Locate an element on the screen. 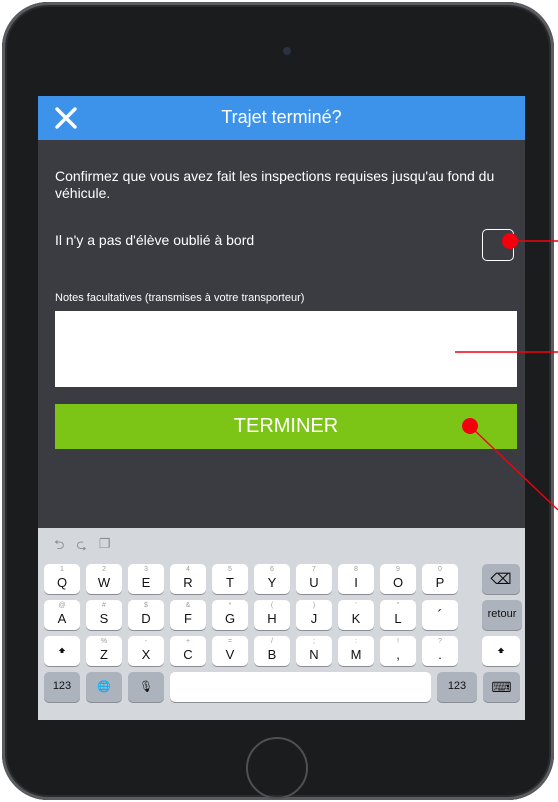 Image resolution: width=558 pixels, height=802 pixels. globe-icon: 🌐 is located at coordinates (104, 687).